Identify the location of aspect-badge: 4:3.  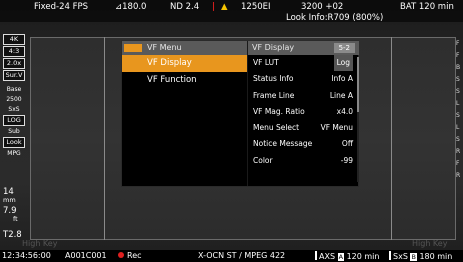
(14, 51).